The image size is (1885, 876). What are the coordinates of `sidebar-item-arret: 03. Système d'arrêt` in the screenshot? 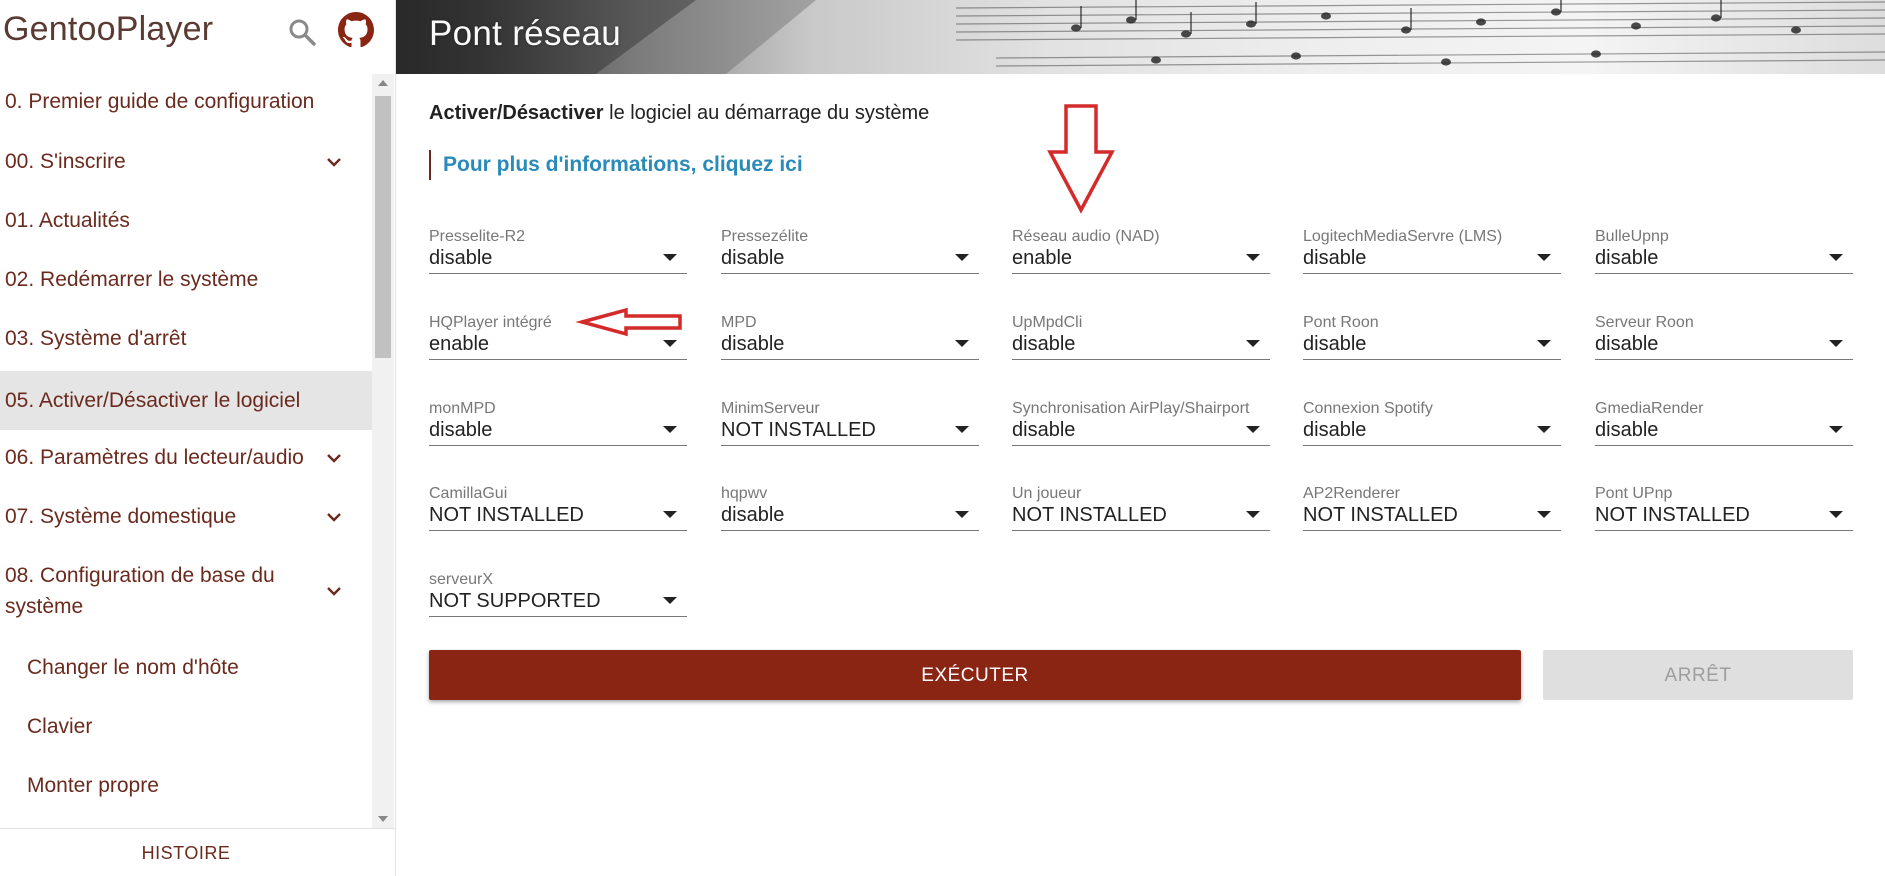 It's located at (186, 338).